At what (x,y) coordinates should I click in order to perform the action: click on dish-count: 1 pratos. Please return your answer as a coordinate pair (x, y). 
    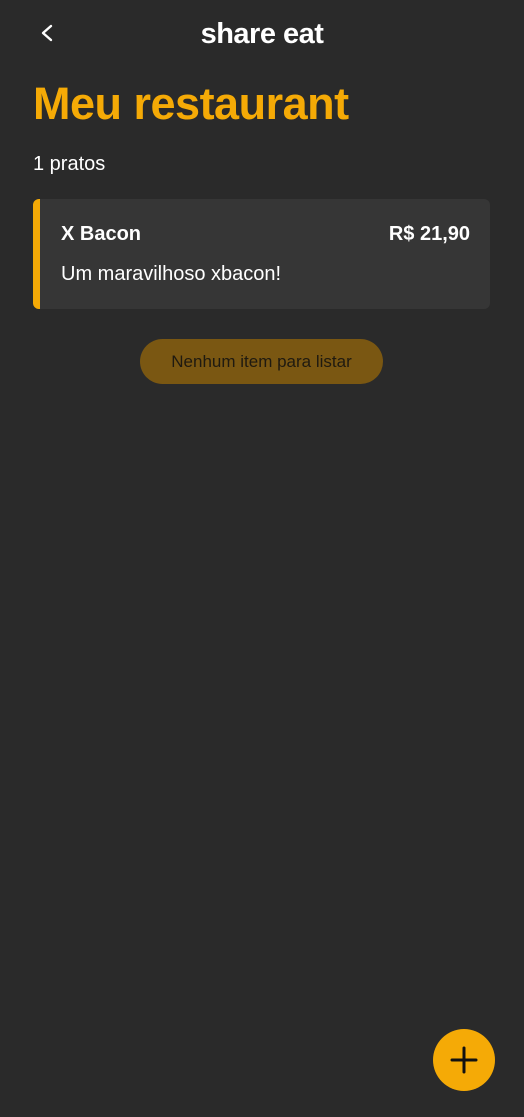
    Looking at the image, I should click on (69, 164).